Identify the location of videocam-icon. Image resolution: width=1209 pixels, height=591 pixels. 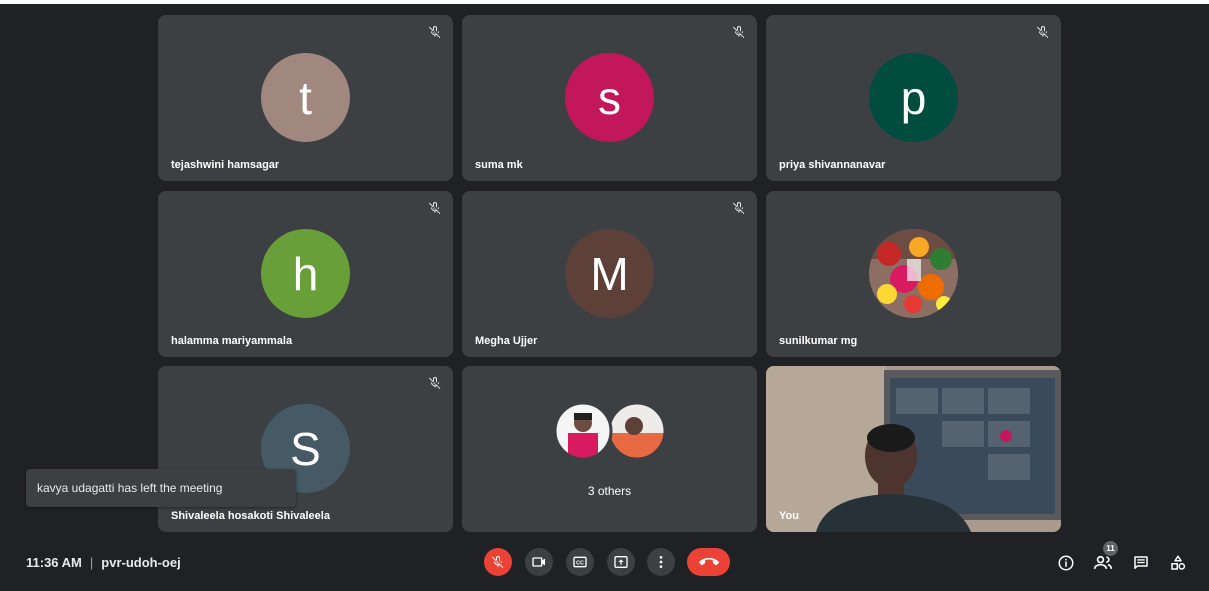
(538, 562).